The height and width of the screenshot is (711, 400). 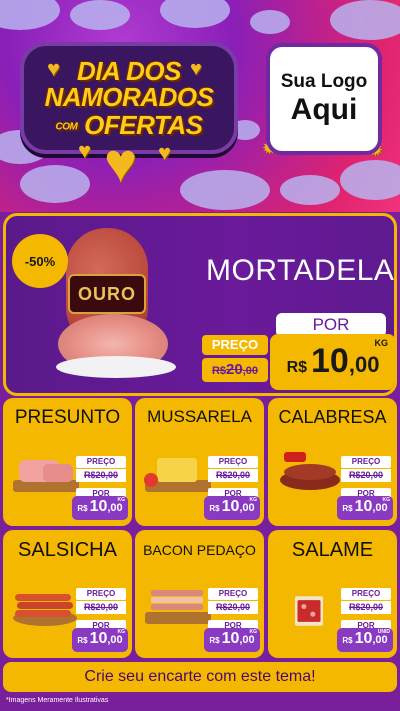 What do you see at coordinates (364, 364) in the screenshot?
I see `new-price-dec: ,00` at bounding box center [364, 364].